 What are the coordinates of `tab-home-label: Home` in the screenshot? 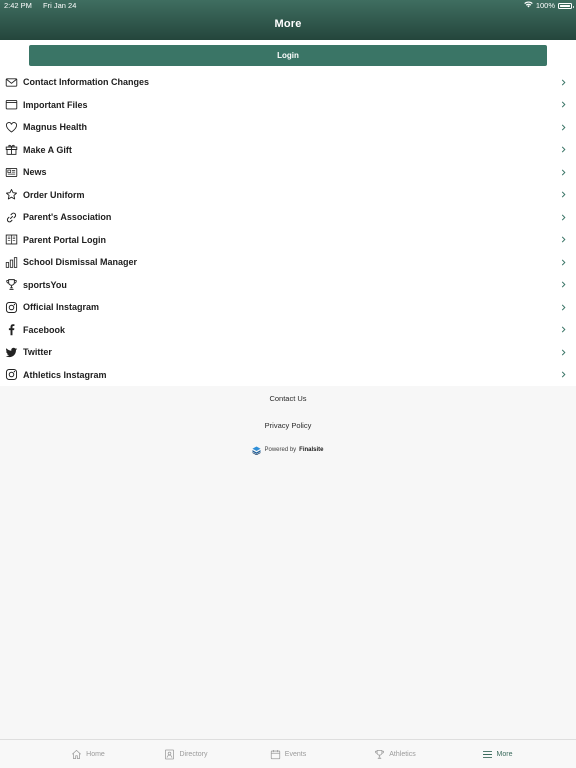 It's located at (95, 754).